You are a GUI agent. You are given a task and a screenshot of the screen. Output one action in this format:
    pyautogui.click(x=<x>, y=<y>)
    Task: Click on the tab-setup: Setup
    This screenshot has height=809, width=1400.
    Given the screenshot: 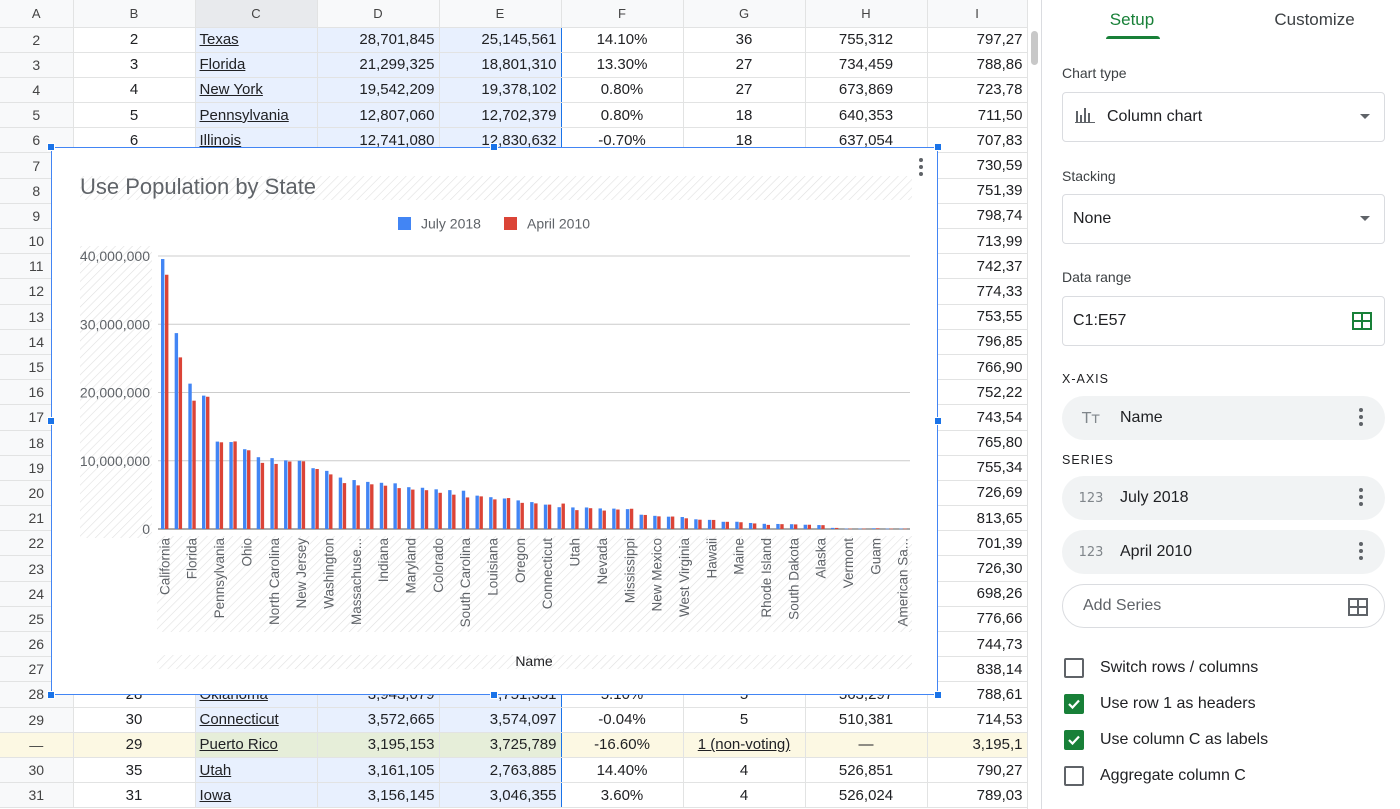 What is the action you would take?
    pyautogui.click(x=1132, y=20)
    